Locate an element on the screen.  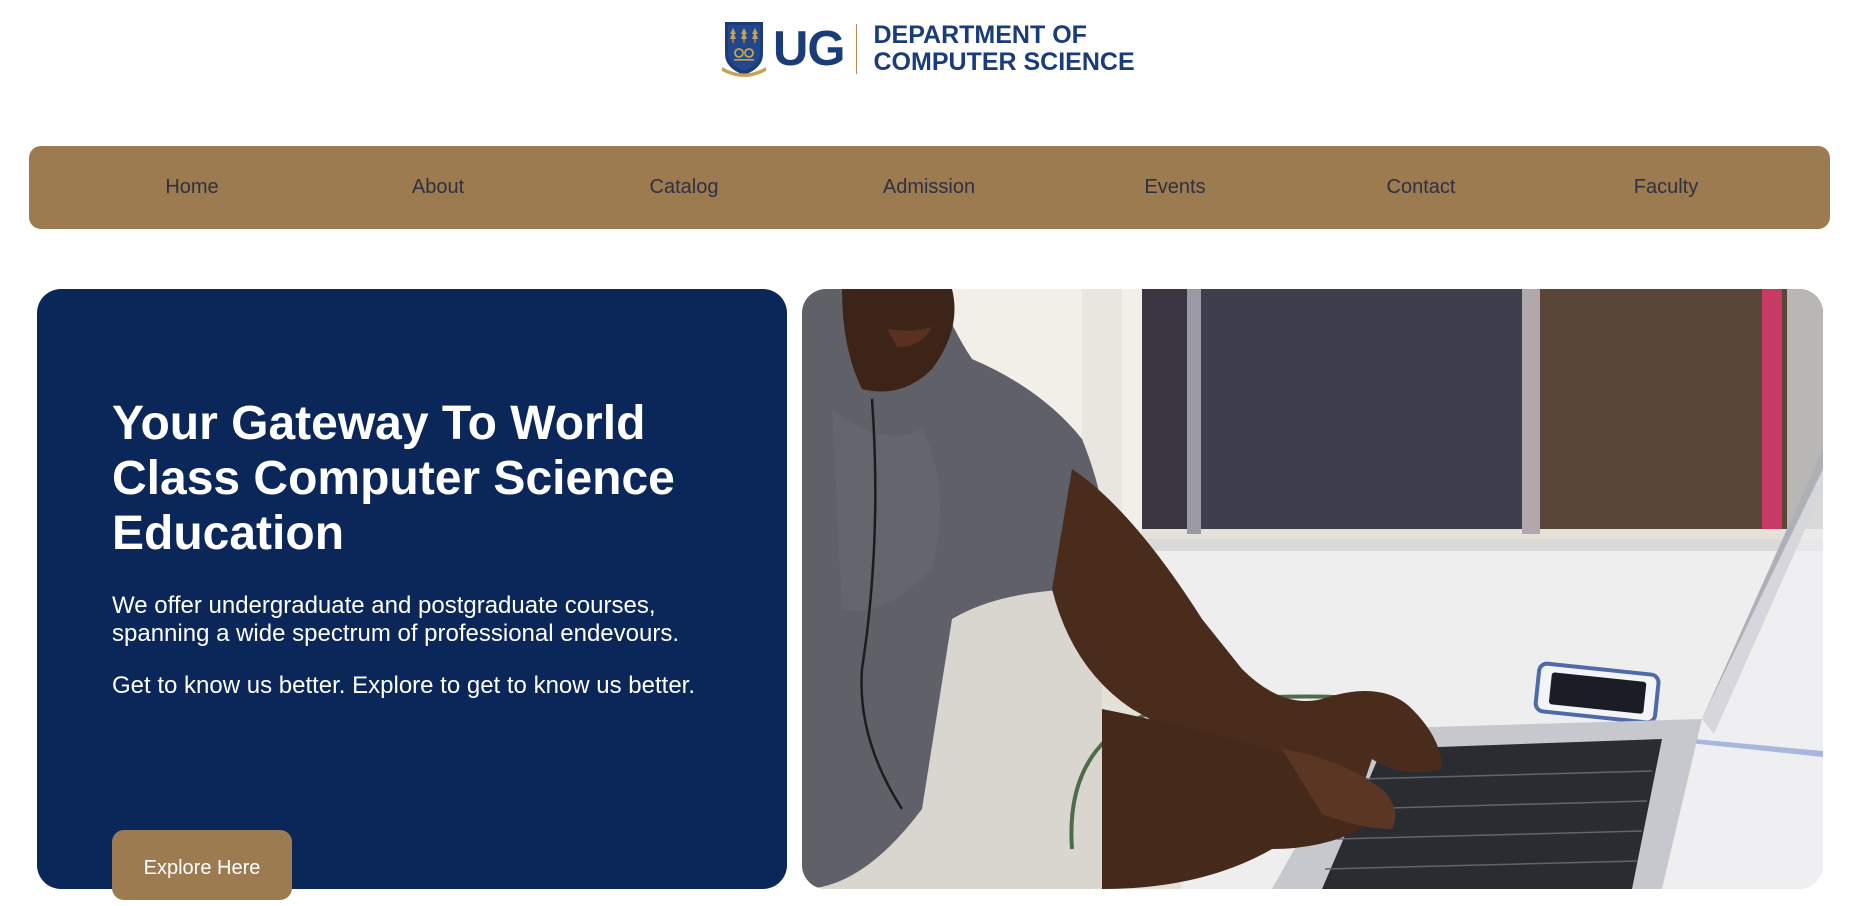
nav-item-catalog: Catalog is located at coordinates (684, 187).